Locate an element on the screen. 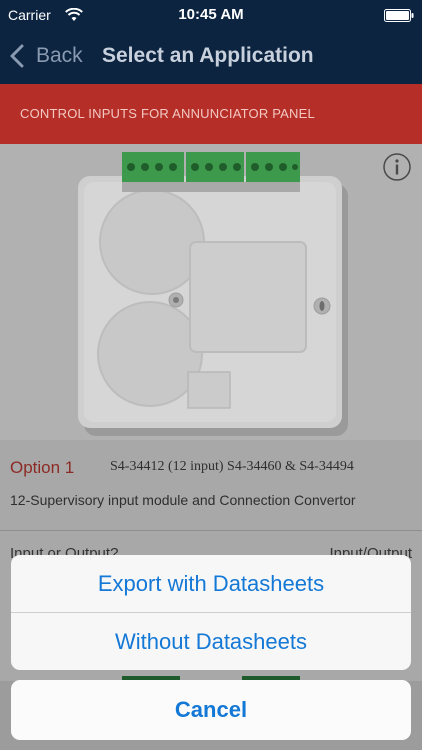 This screenshot has width=422, height=750. section-header: CONTROL INPUTS FOR ANNUNCIATOR PANEL is located at coordinates (211, 114).